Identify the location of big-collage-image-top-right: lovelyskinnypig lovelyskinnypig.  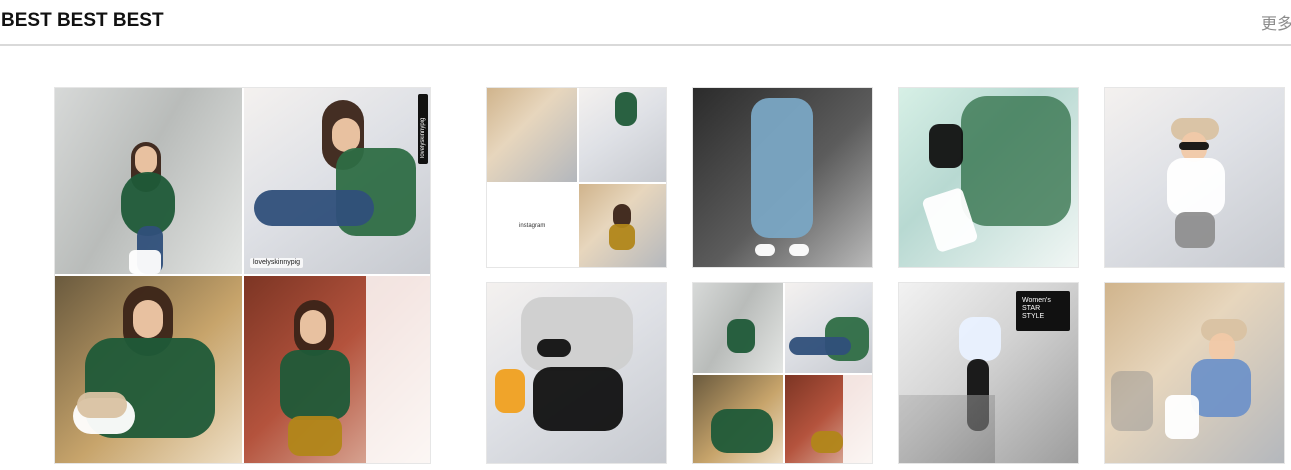
(337, 181).